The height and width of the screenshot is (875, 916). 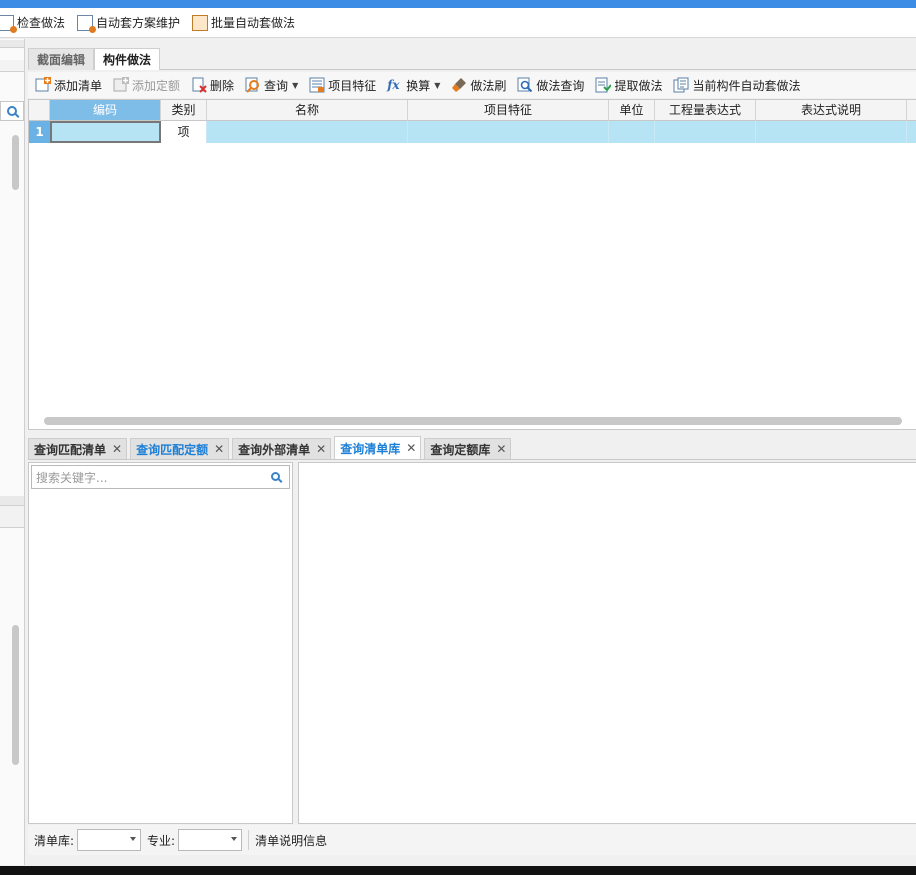 I want to click on left-vertical-scrollbar, so click(x=15, y=162).